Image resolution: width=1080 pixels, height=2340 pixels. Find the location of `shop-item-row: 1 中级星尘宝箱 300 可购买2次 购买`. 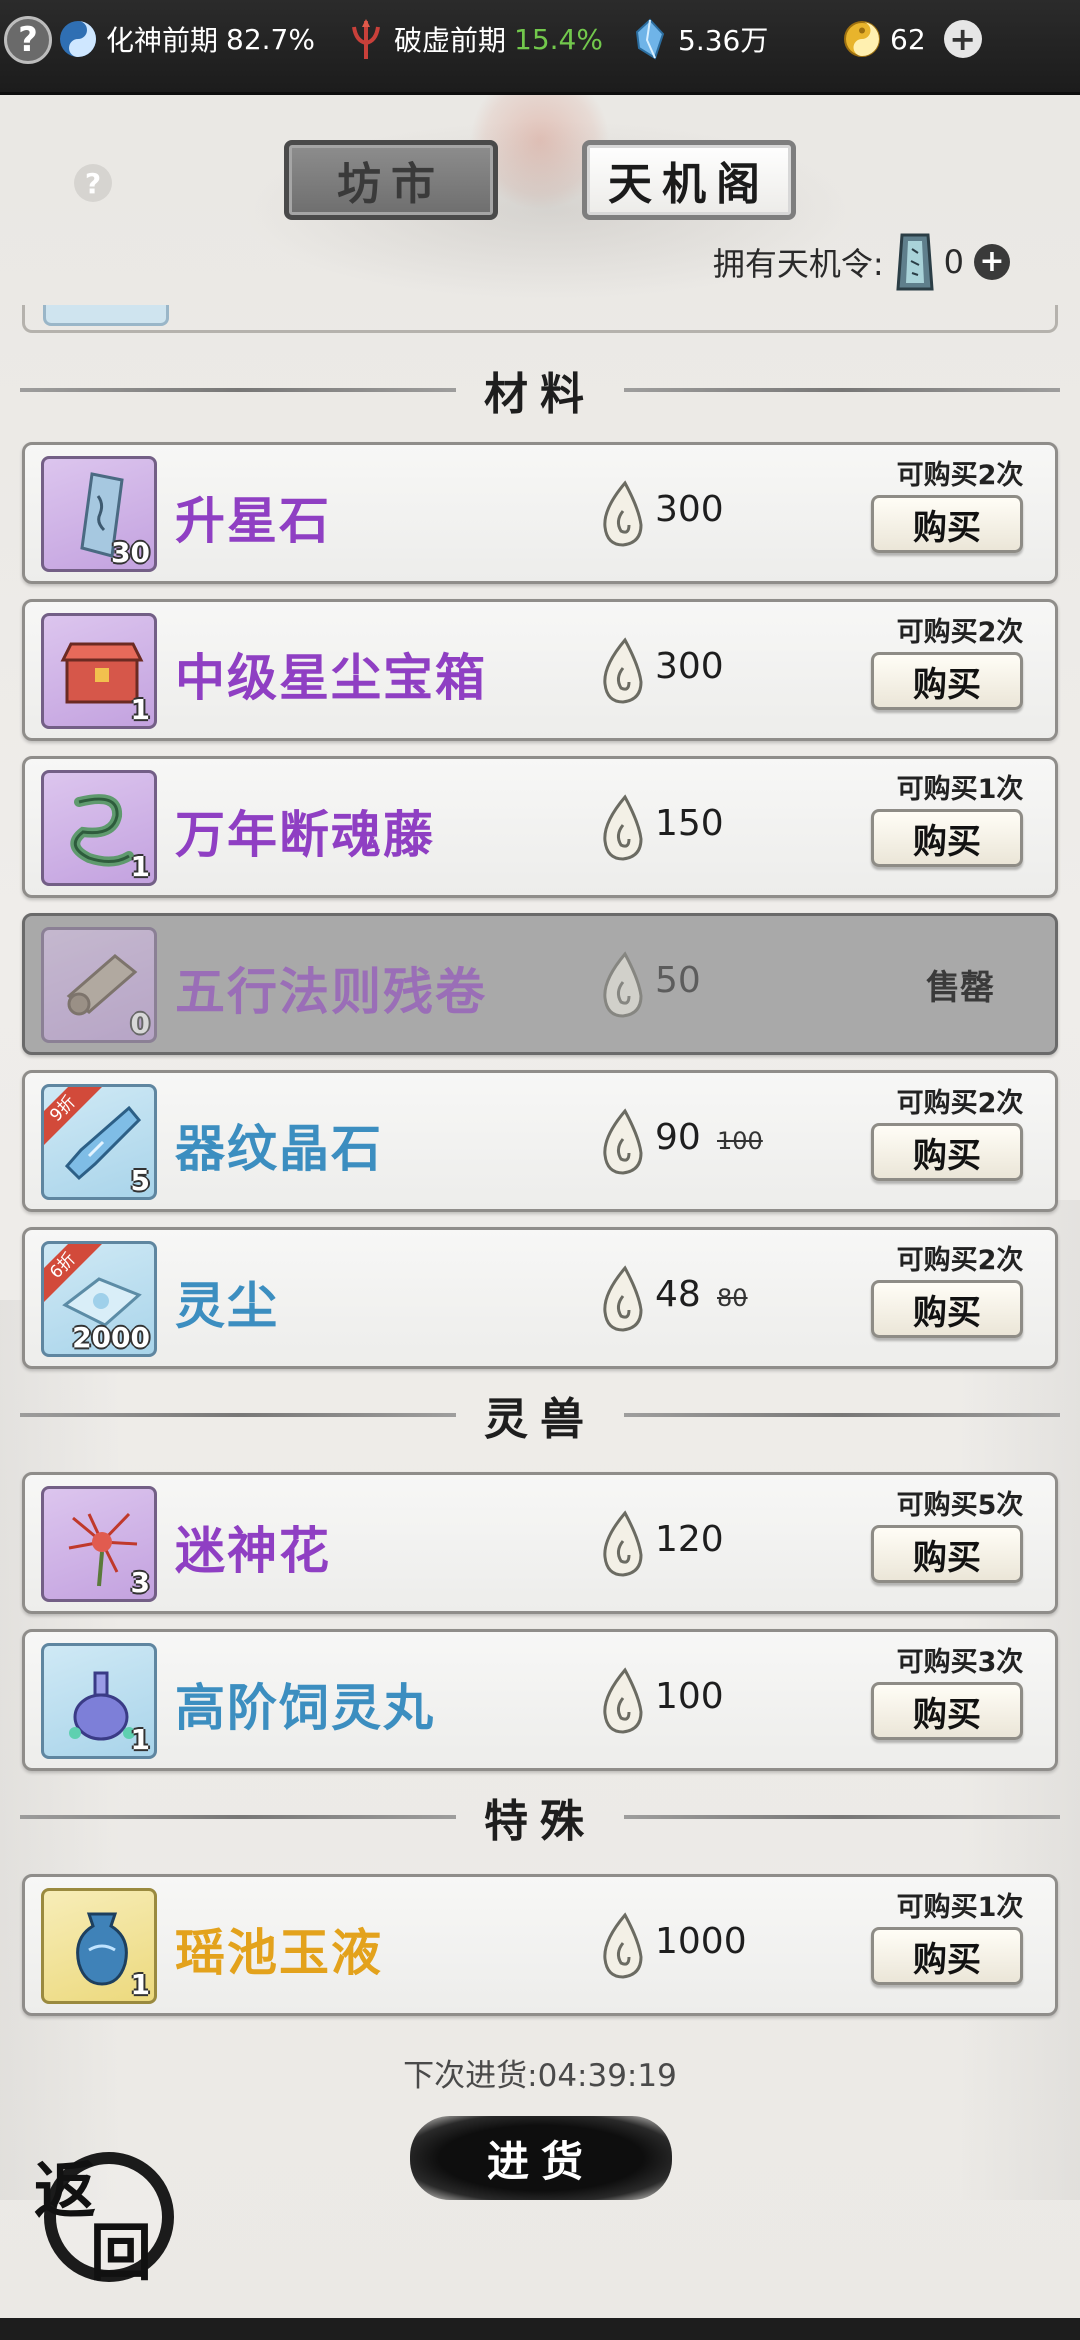

shop-item-row: 1 中级星尘宝箱 300 可购买2次 购买 is located at coordinates (540, 670).